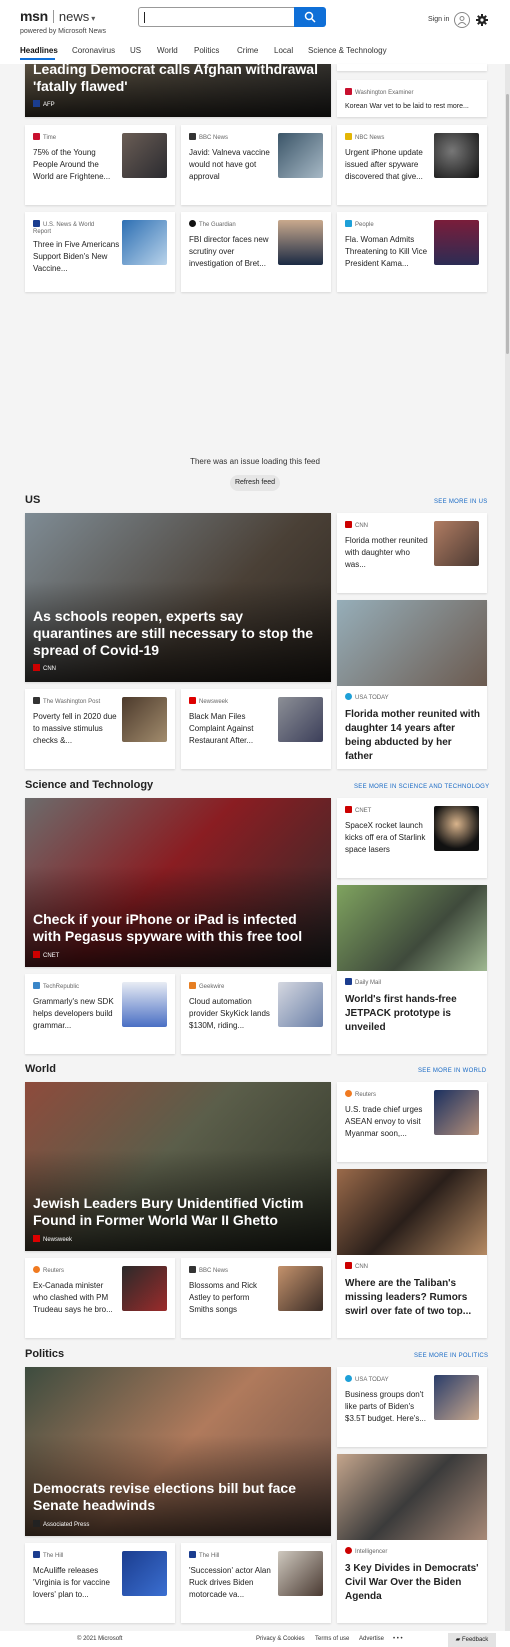 This screenshot has width=510, height=1647. I want to click on vaccine-vials-thumbnail, so click(300, 155).